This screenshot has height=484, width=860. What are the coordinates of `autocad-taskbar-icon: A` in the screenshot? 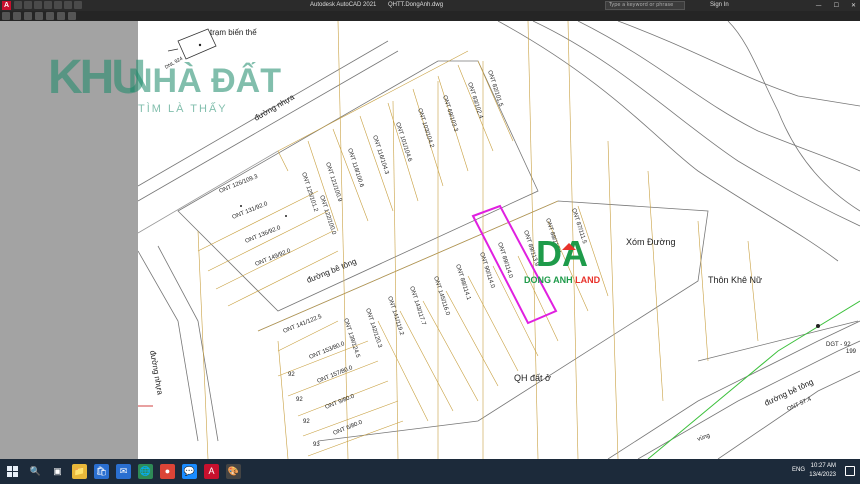 It's located at (211, 471).